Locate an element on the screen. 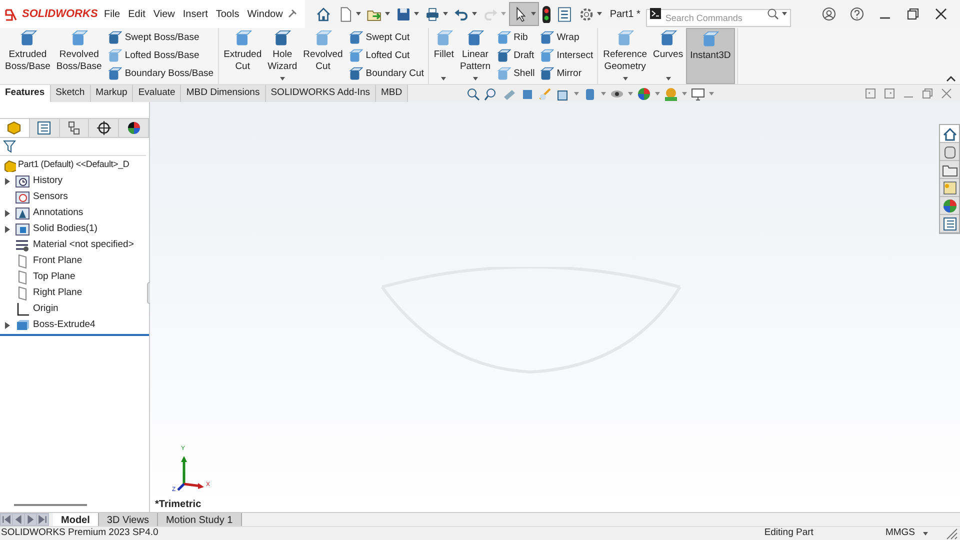 The width and height of the screenshot is (960, 540). tree-item: Sensors is located at coordinates (50, 197).